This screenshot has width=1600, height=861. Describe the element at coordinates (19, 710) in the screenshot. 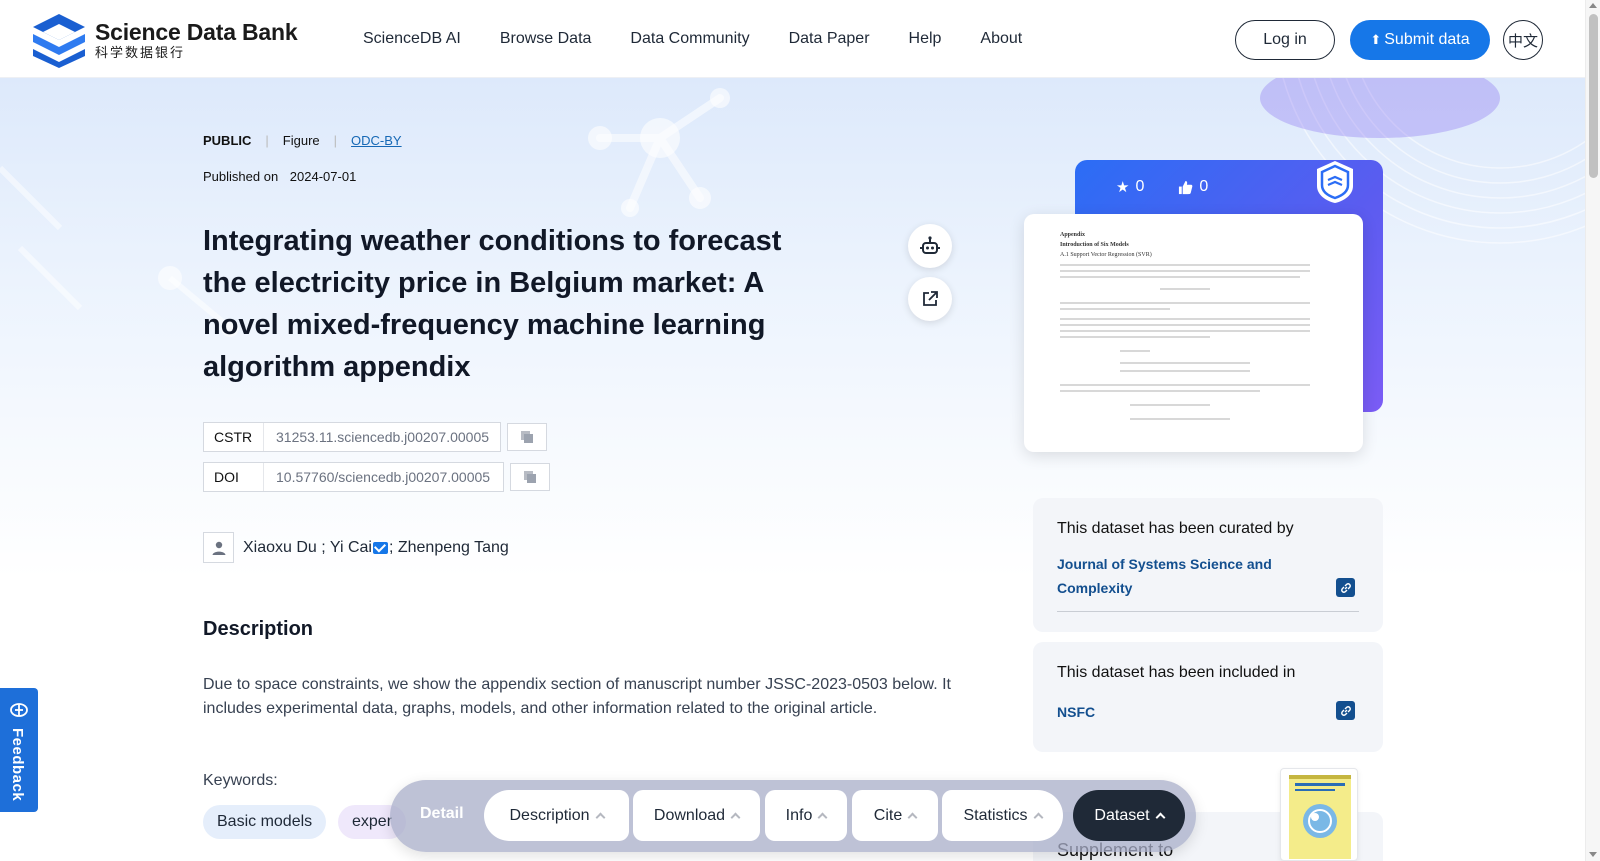

I see `feedback-icon` at that location.